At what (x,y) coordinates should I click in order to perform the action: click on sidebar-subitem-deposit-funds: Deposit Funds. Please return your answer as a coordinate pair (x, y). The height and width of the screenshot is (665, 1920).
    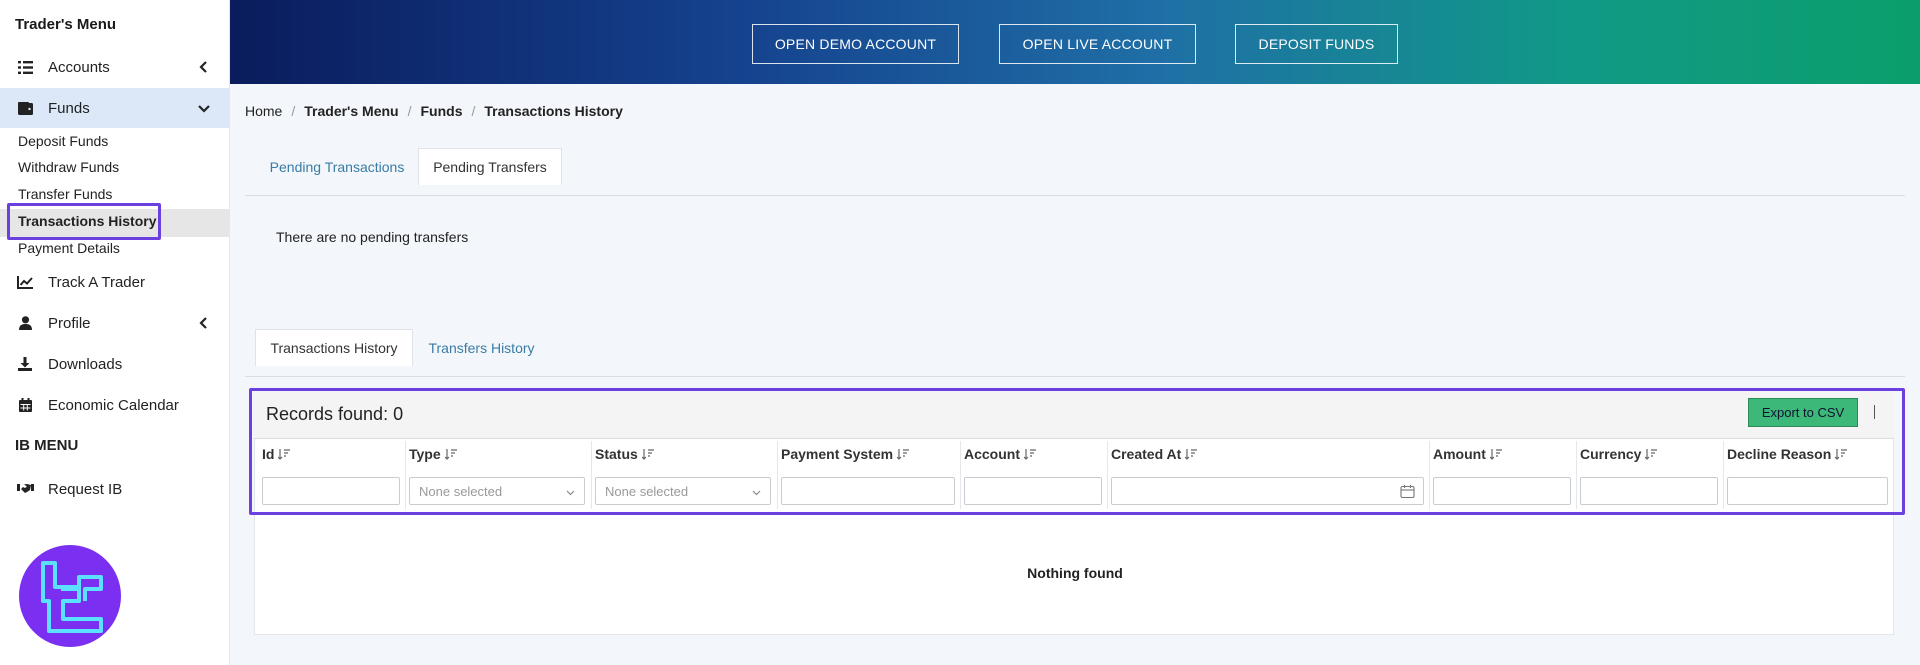
    Looking at the image, I should click on (63, 141).